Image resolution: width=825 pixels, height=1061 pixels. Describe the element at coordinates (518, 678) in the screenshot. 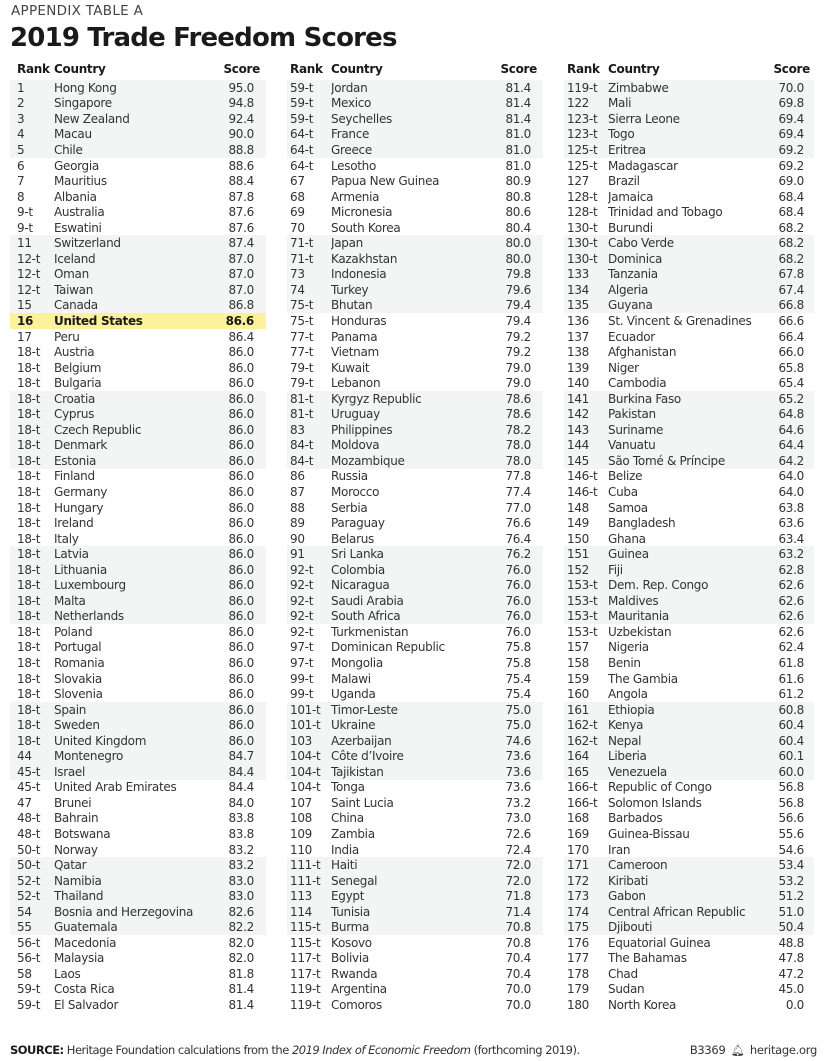

I see `score-cell: 75.4` at that location.